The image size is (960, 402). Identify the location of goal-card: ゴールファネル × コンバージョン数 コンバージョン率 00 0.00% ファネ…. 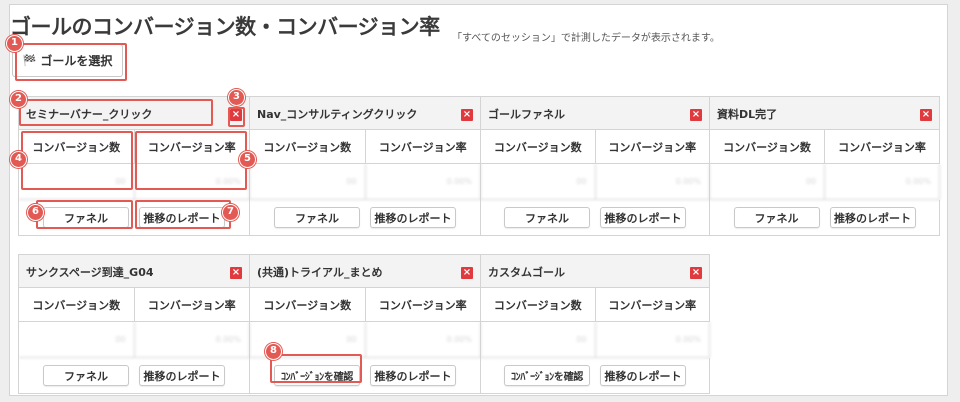
(595, 166).